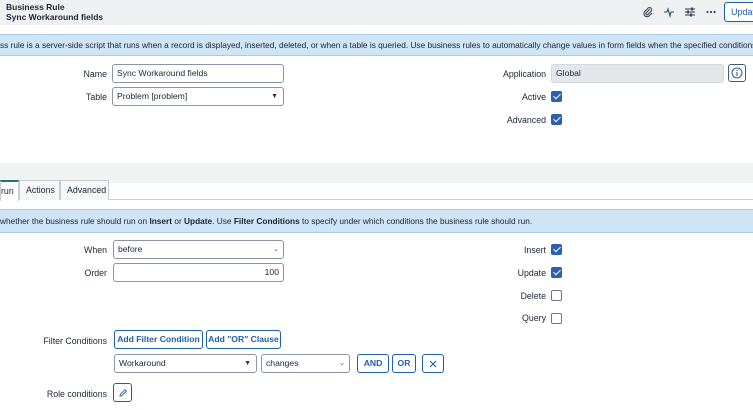  What do you see at coordinates (142, 363) in the screenshot?
I see `condition-field-value: Workaround` at bounding box center [142, 363].